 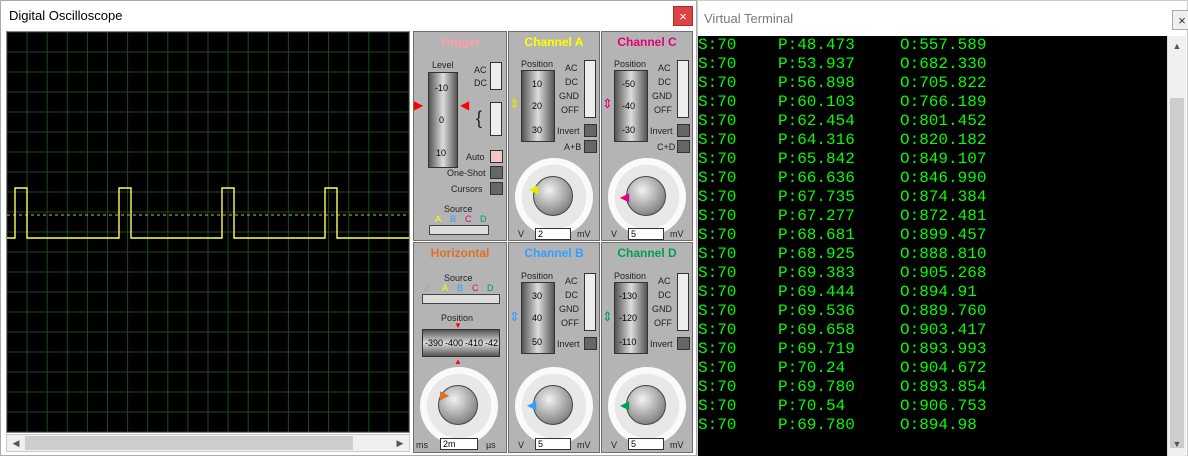 I want to click on scroll-right-arrow-icon: ▶, so click(x=400, y=443).